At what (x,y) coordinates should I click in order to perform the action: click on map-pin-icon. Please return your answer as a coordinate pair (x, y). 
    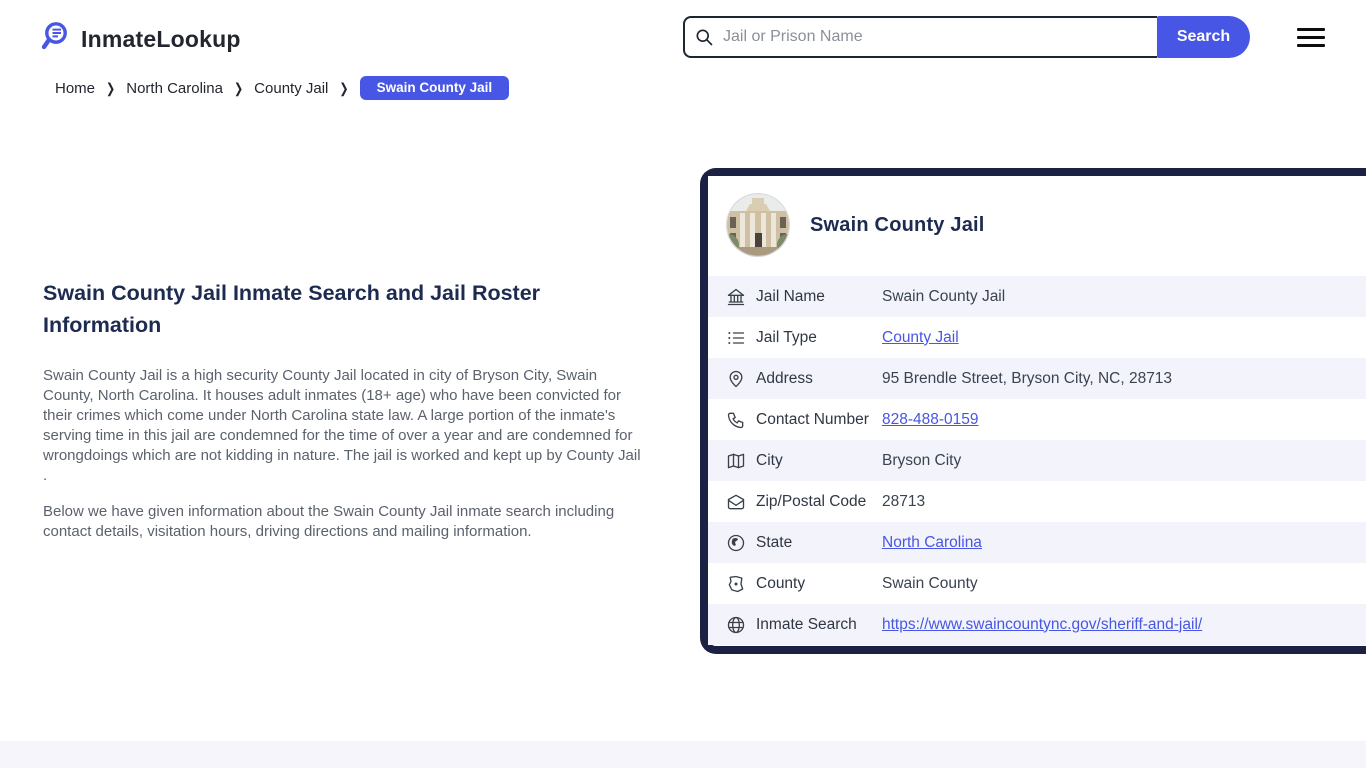
    Looking at the image, I should click on (736, 379).